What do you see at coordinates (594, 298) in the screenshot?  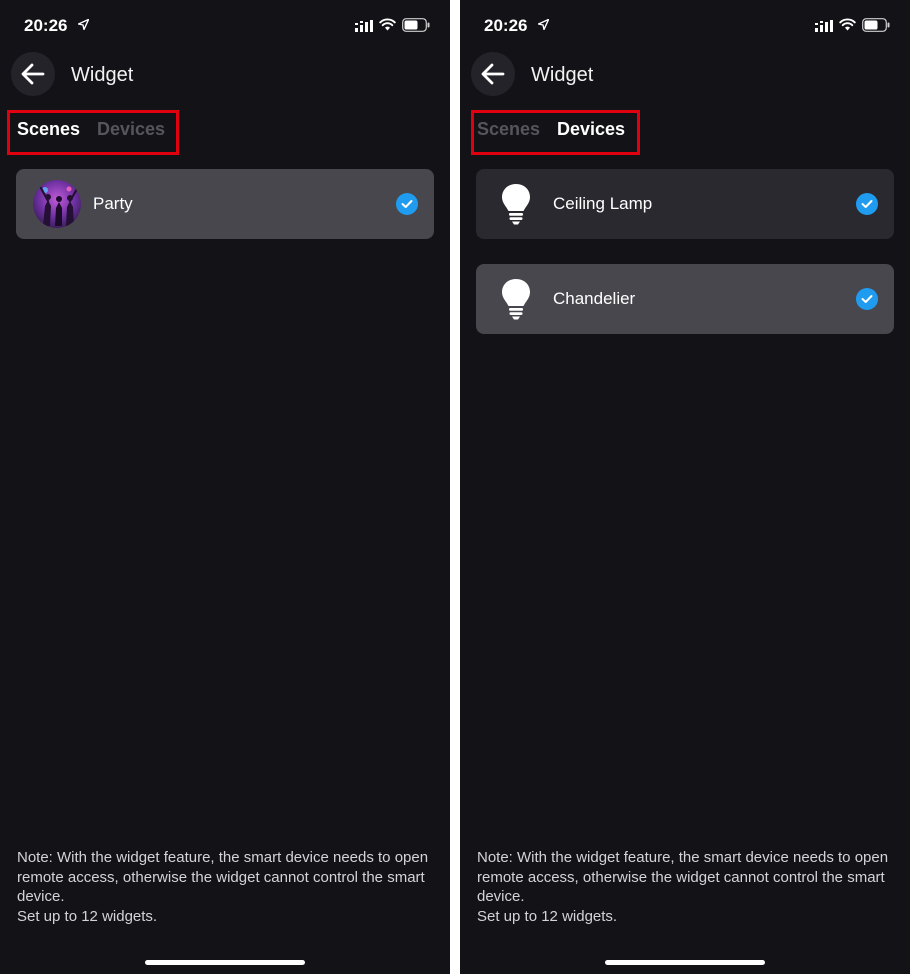 I see `device-label: Chandelier` at bounding box center [594, 298].